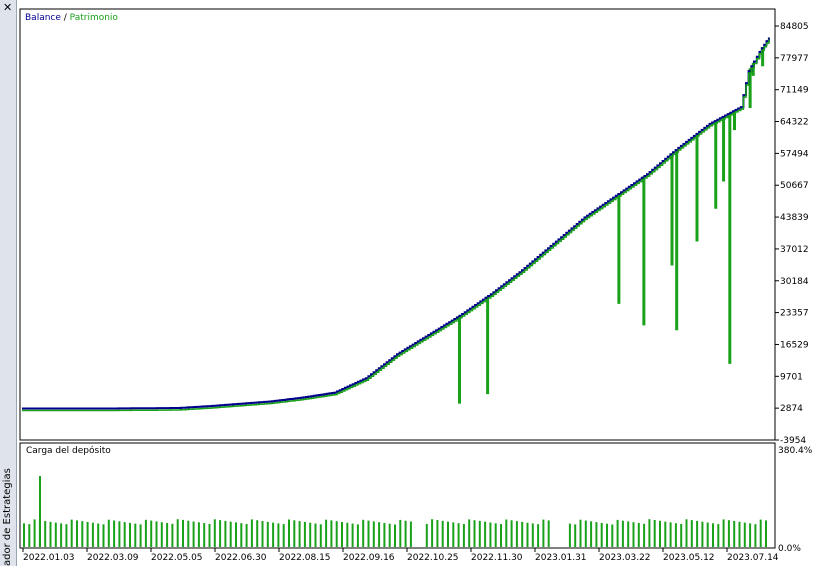  What do you see at coordinates (794, 218) in the screenshot?
I see `y-tick-label: 43839` at bounding box center [794, 218].